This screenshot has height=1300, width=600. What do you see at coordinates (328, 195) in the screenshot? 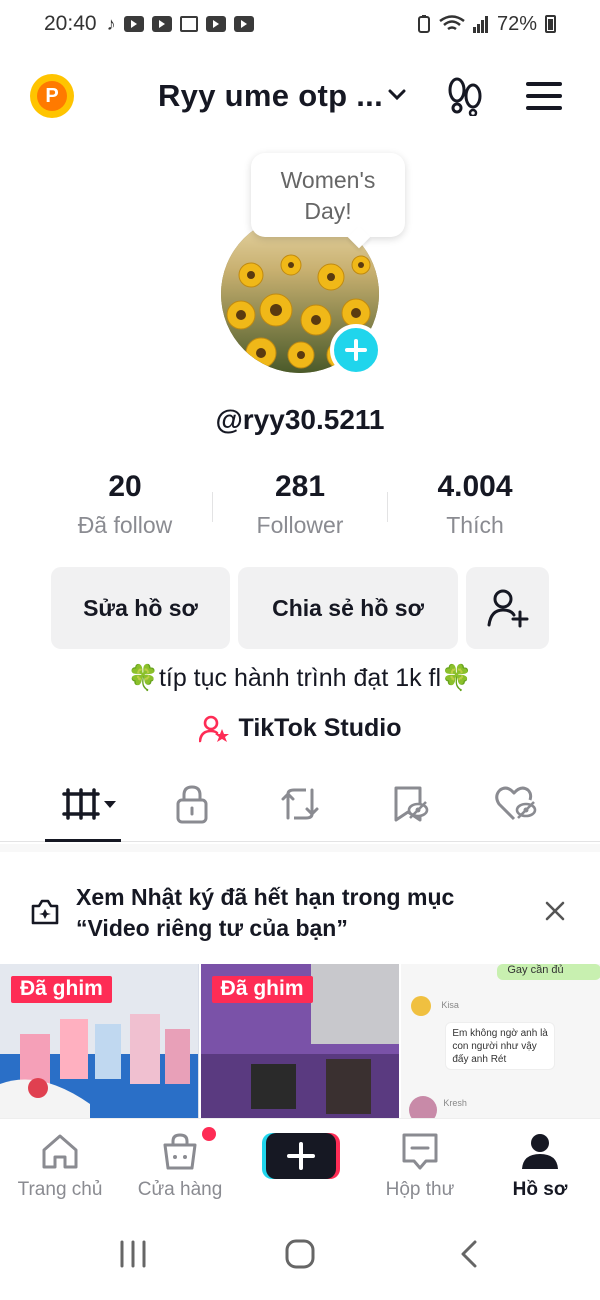
I see `profile-note-bubble: Women's Day!` at bounding box center [328, 195].